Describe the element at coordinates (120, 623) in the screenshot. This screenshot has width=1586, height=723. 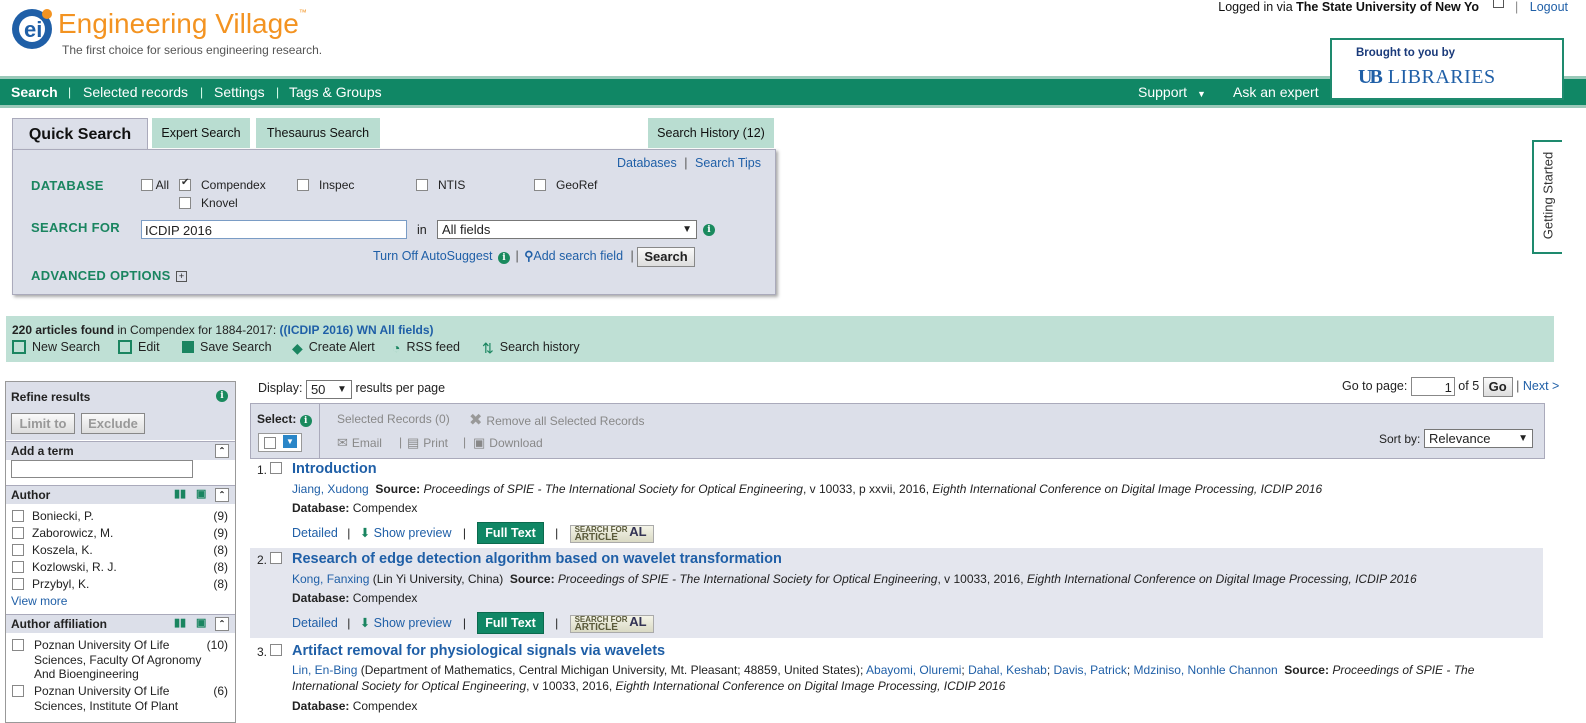
I see `author-affiliation-section: Author affiliation ▮▮ ▣ ⌃` at that location.